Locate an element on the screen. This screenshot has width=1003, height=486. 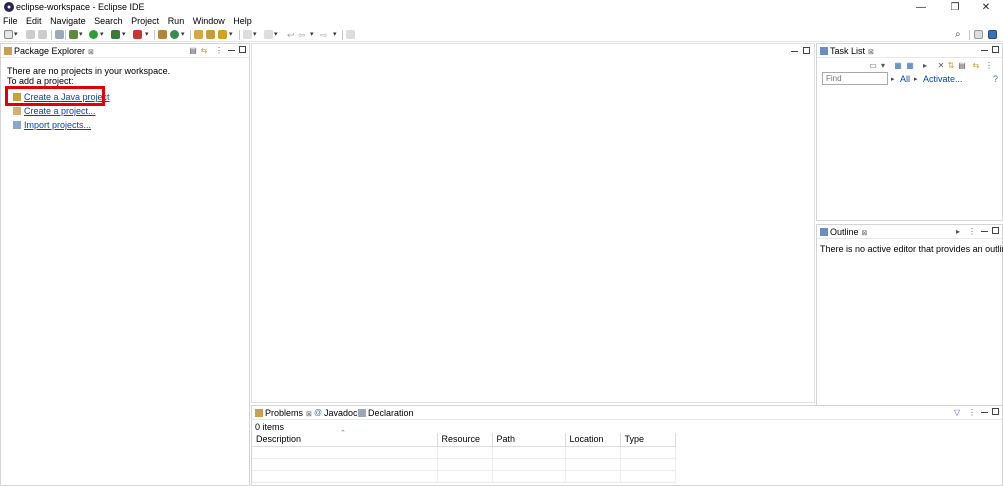
table-row is located at coordinates (464, 464).